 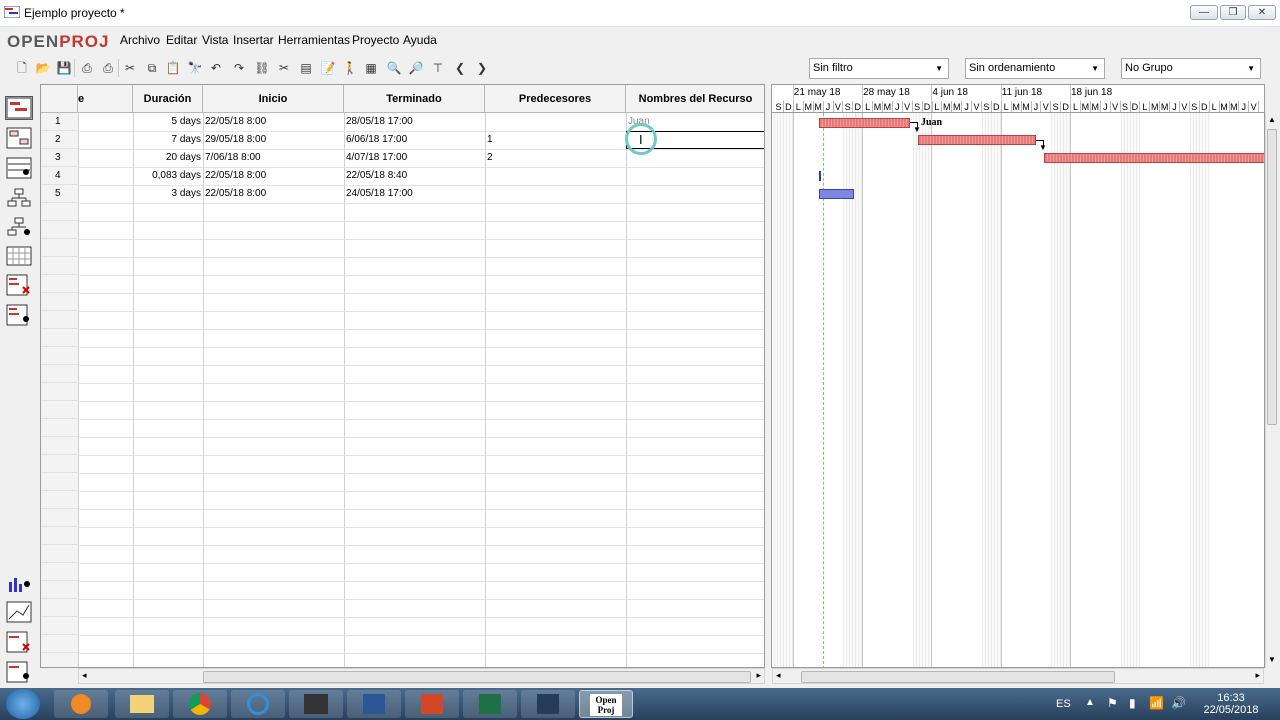 I want to click on table-horizontal-scrollbar: ◂ ▸, so click(x=421, y=676).